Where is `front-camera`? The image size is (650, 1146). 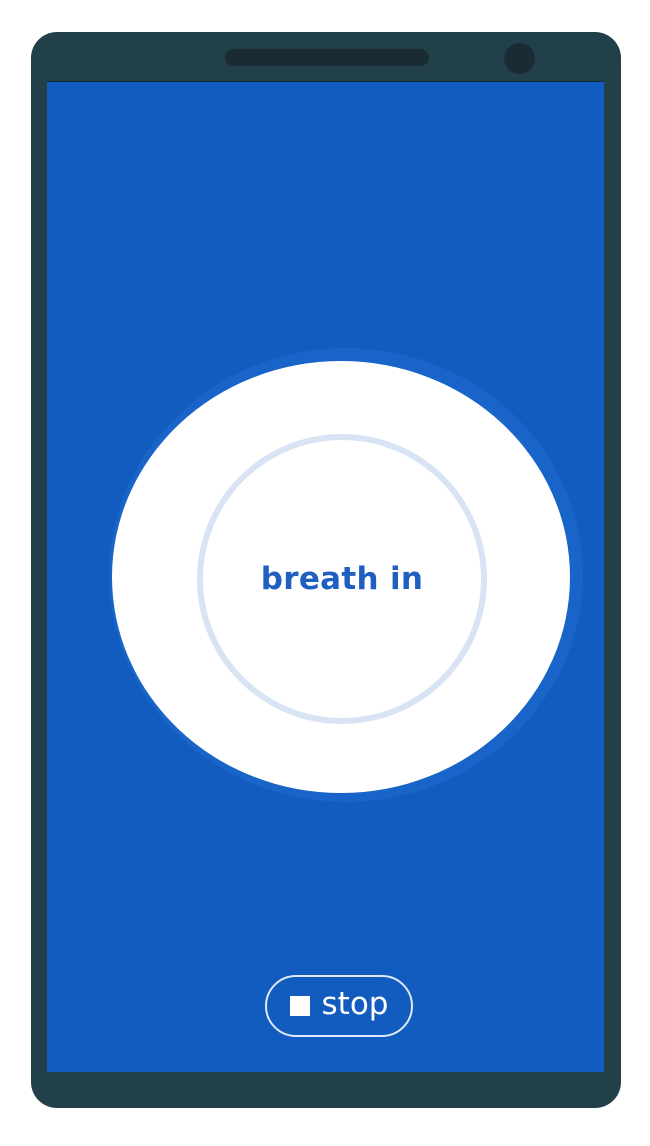 front-camera is located at coordinates (519, 58).